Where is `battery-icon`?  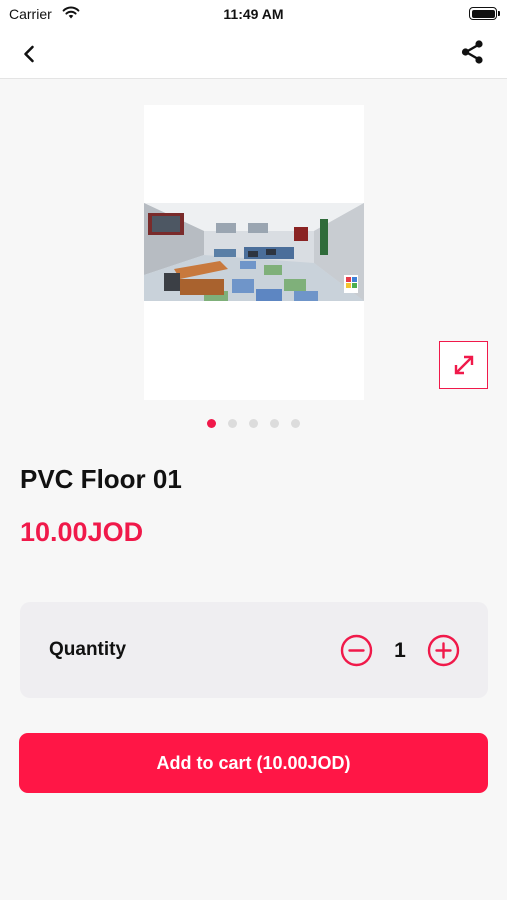 battery-icon is located at coordinates (484, 13).